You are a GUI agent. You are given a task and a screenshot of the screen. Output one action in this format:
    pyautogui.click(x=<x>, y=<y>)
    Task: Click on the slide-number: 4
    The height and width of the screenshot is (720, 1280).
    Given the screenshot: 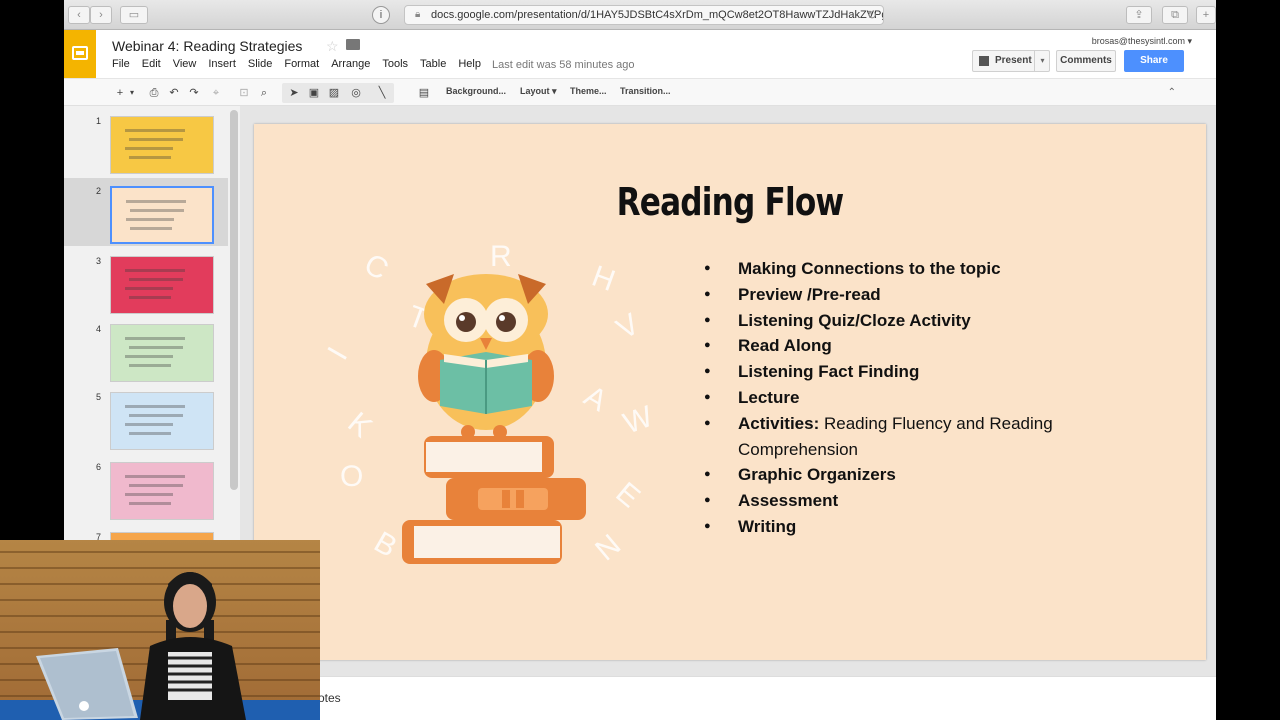 What is the action you would take?
    pyautogui.click(x=99, y=329)
    